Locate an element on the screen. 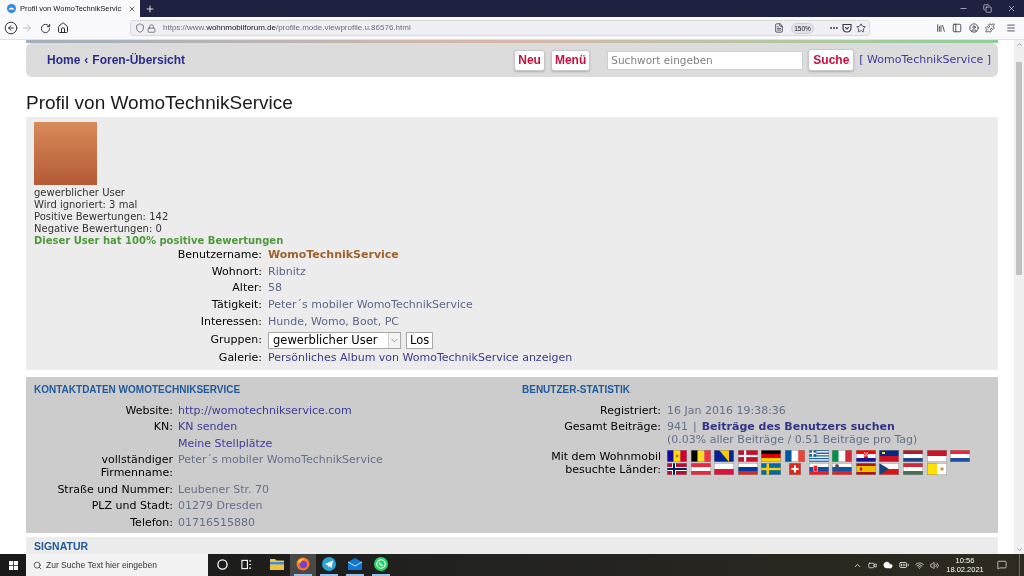  field-label: Wohnort: is located at coordinates (236, 271).